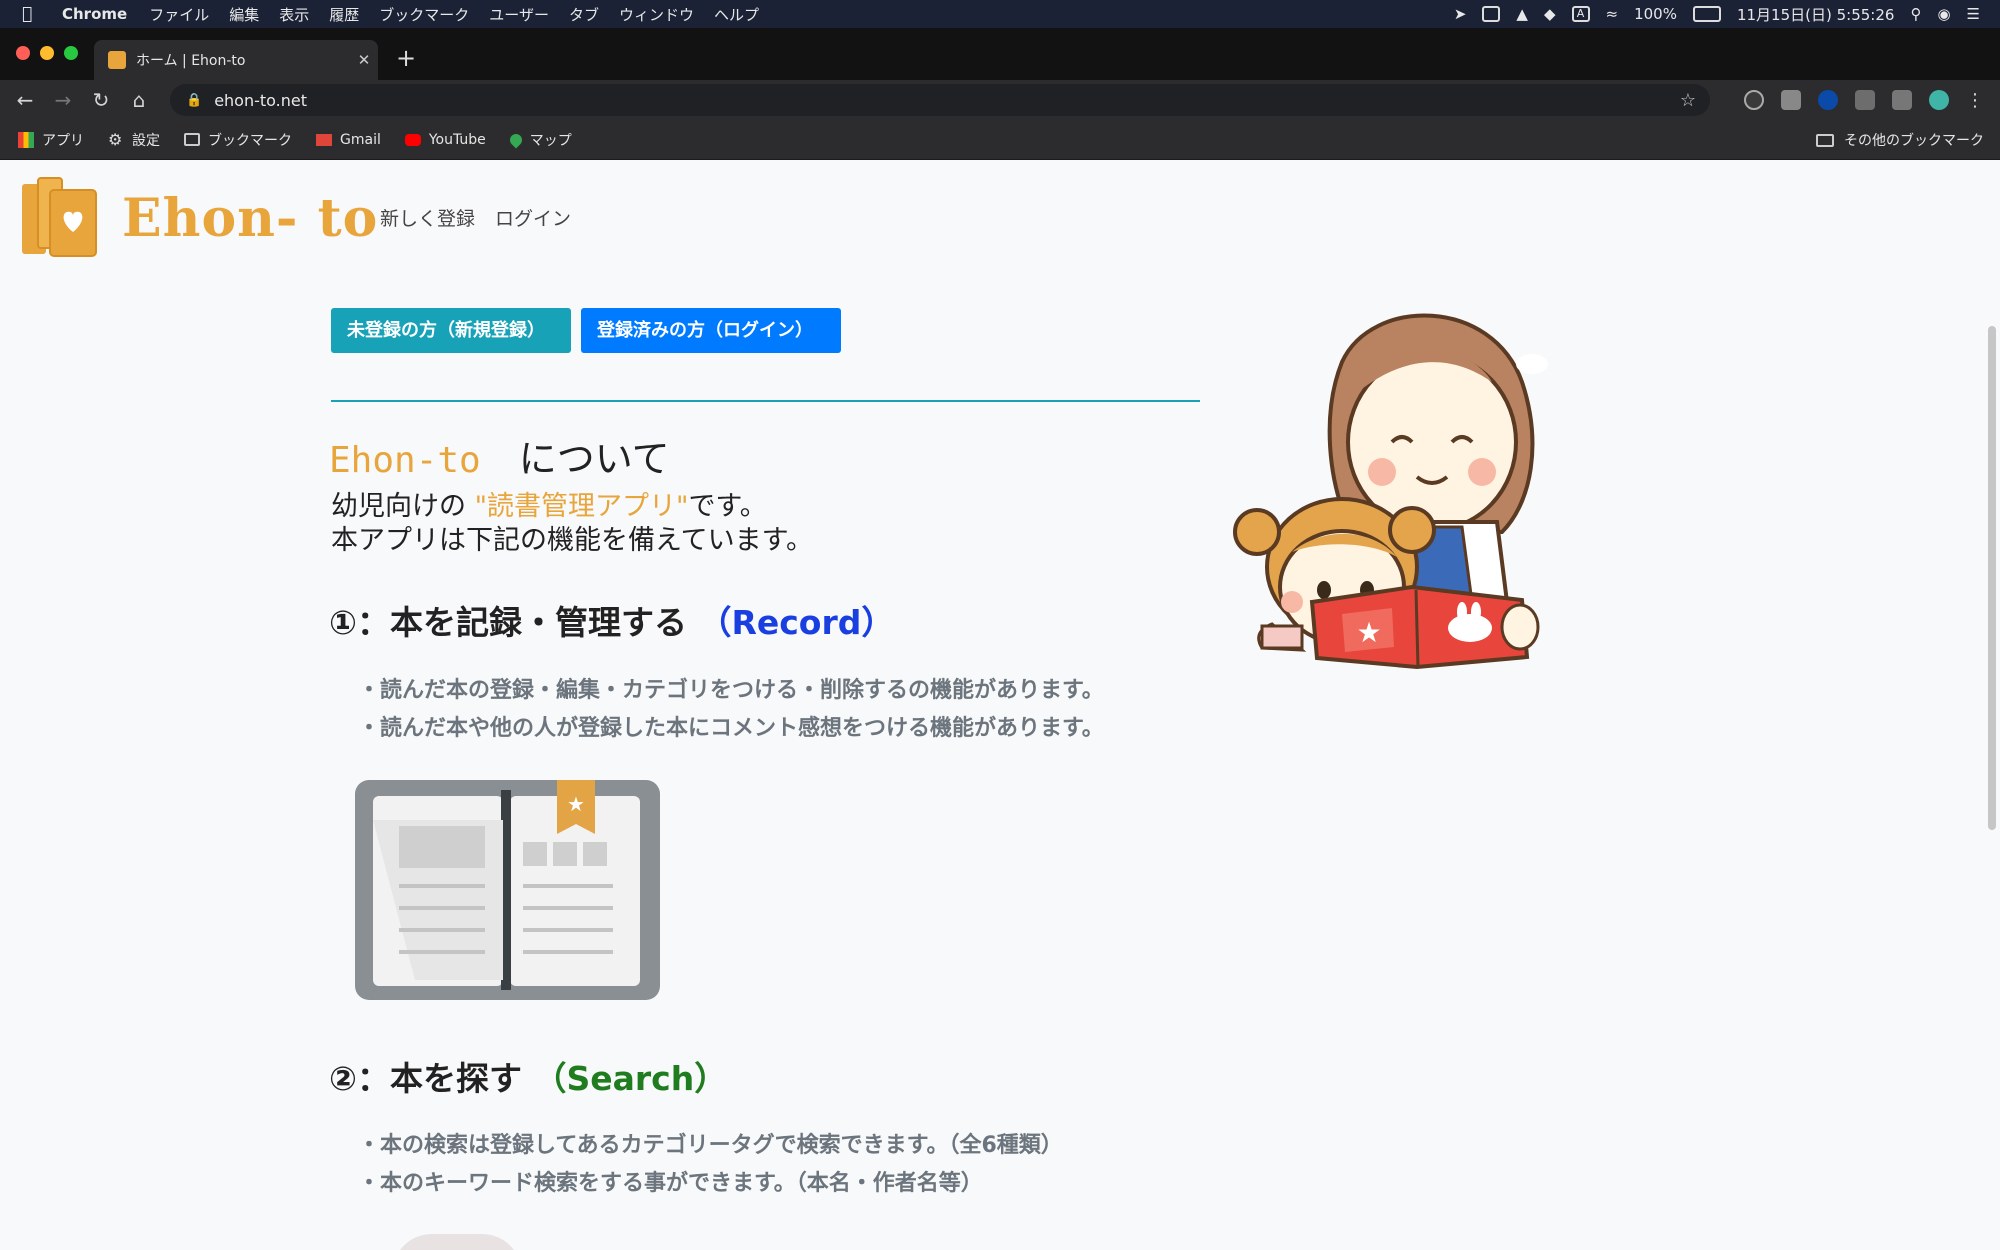 This screenshot has width=2000, height=1250. Describe the element at coordinates (475, 217) in the screenshot. I see `header-nav: 新しく登録 ログイン` at that location.